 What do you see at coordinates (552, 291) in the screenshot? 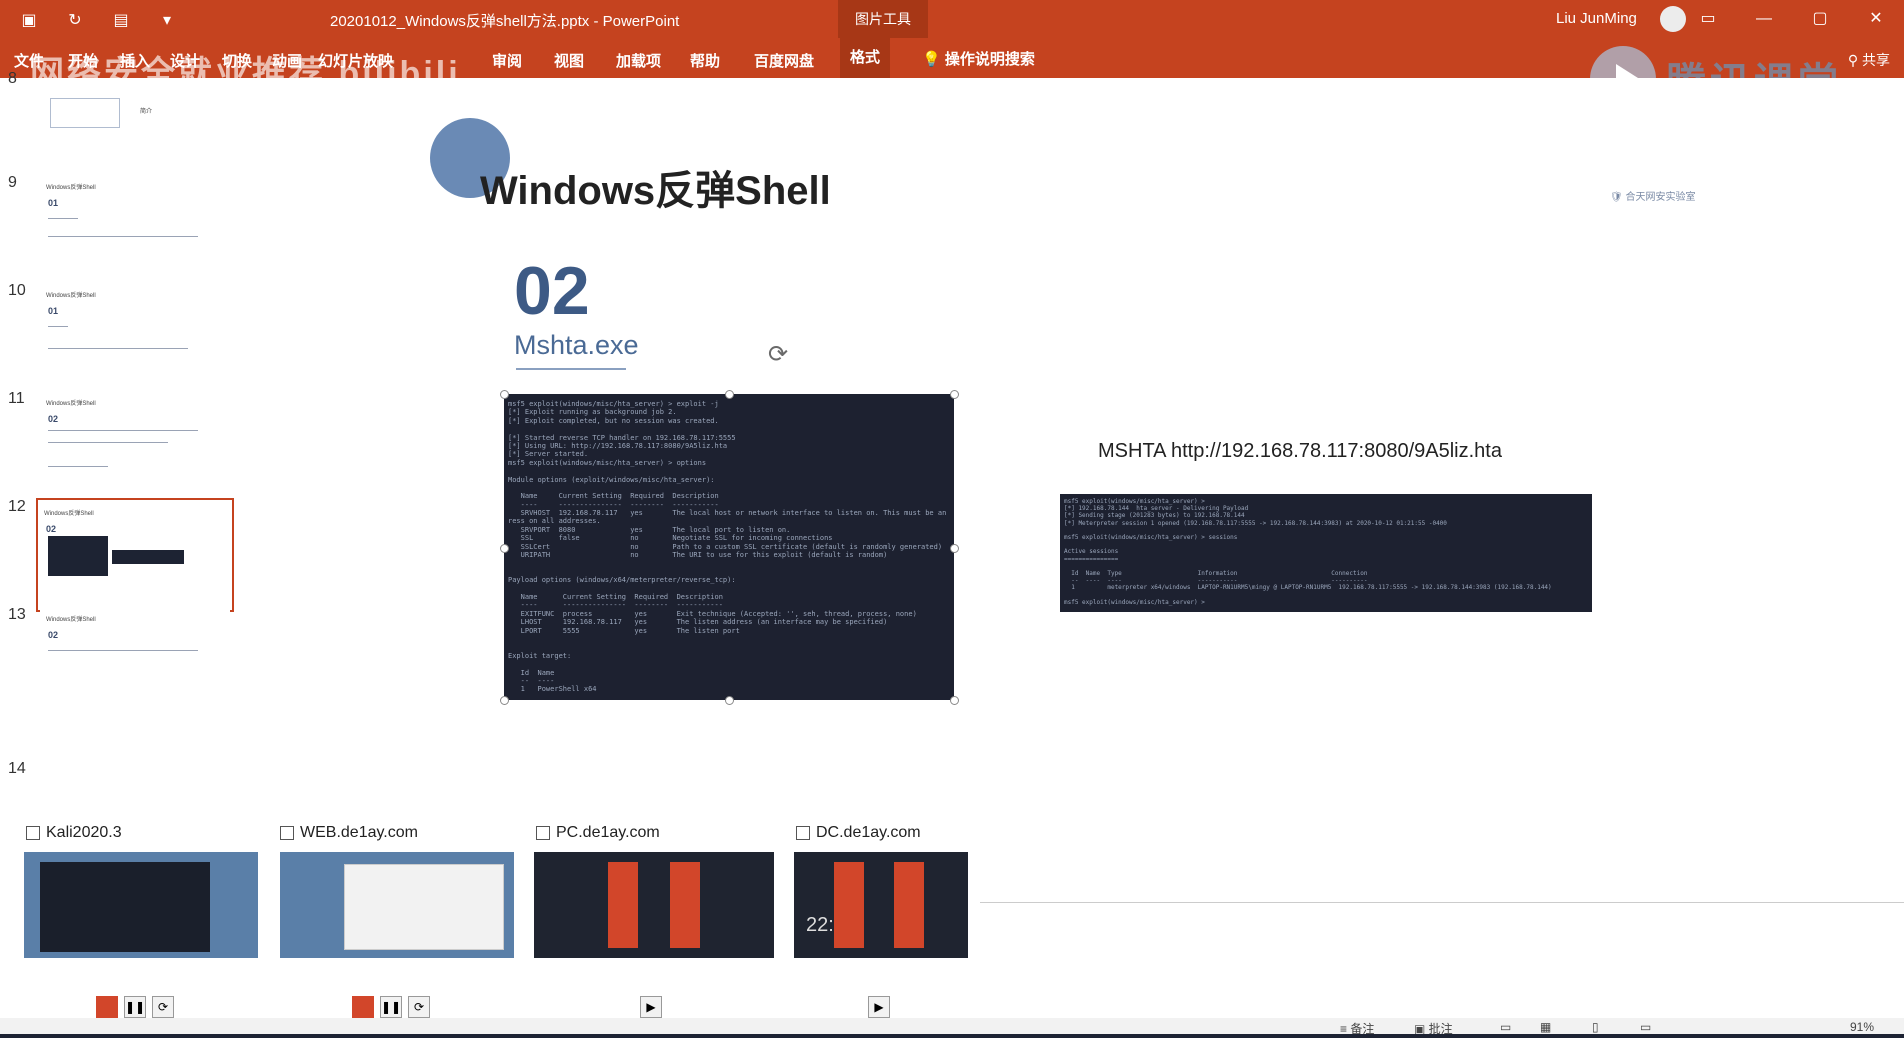
I see `section-number: 02` at bounding box center [552, 291].